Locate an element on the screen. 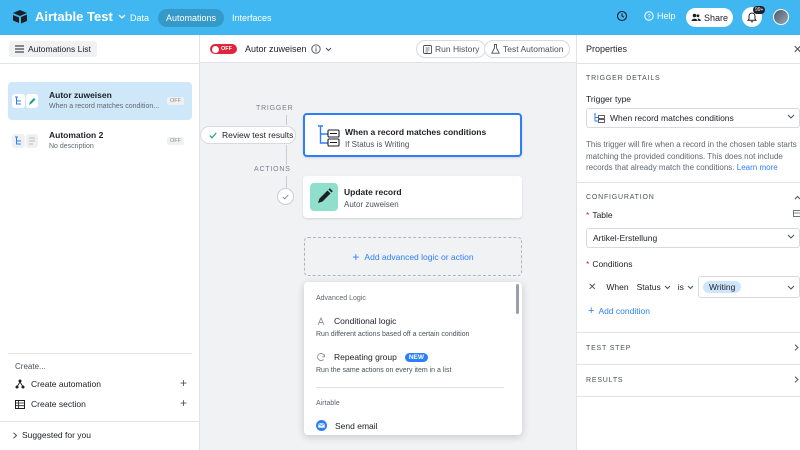 The width and height of the screenshot is (800, 450). table-label: * Table is located at coordinates (599, 215).